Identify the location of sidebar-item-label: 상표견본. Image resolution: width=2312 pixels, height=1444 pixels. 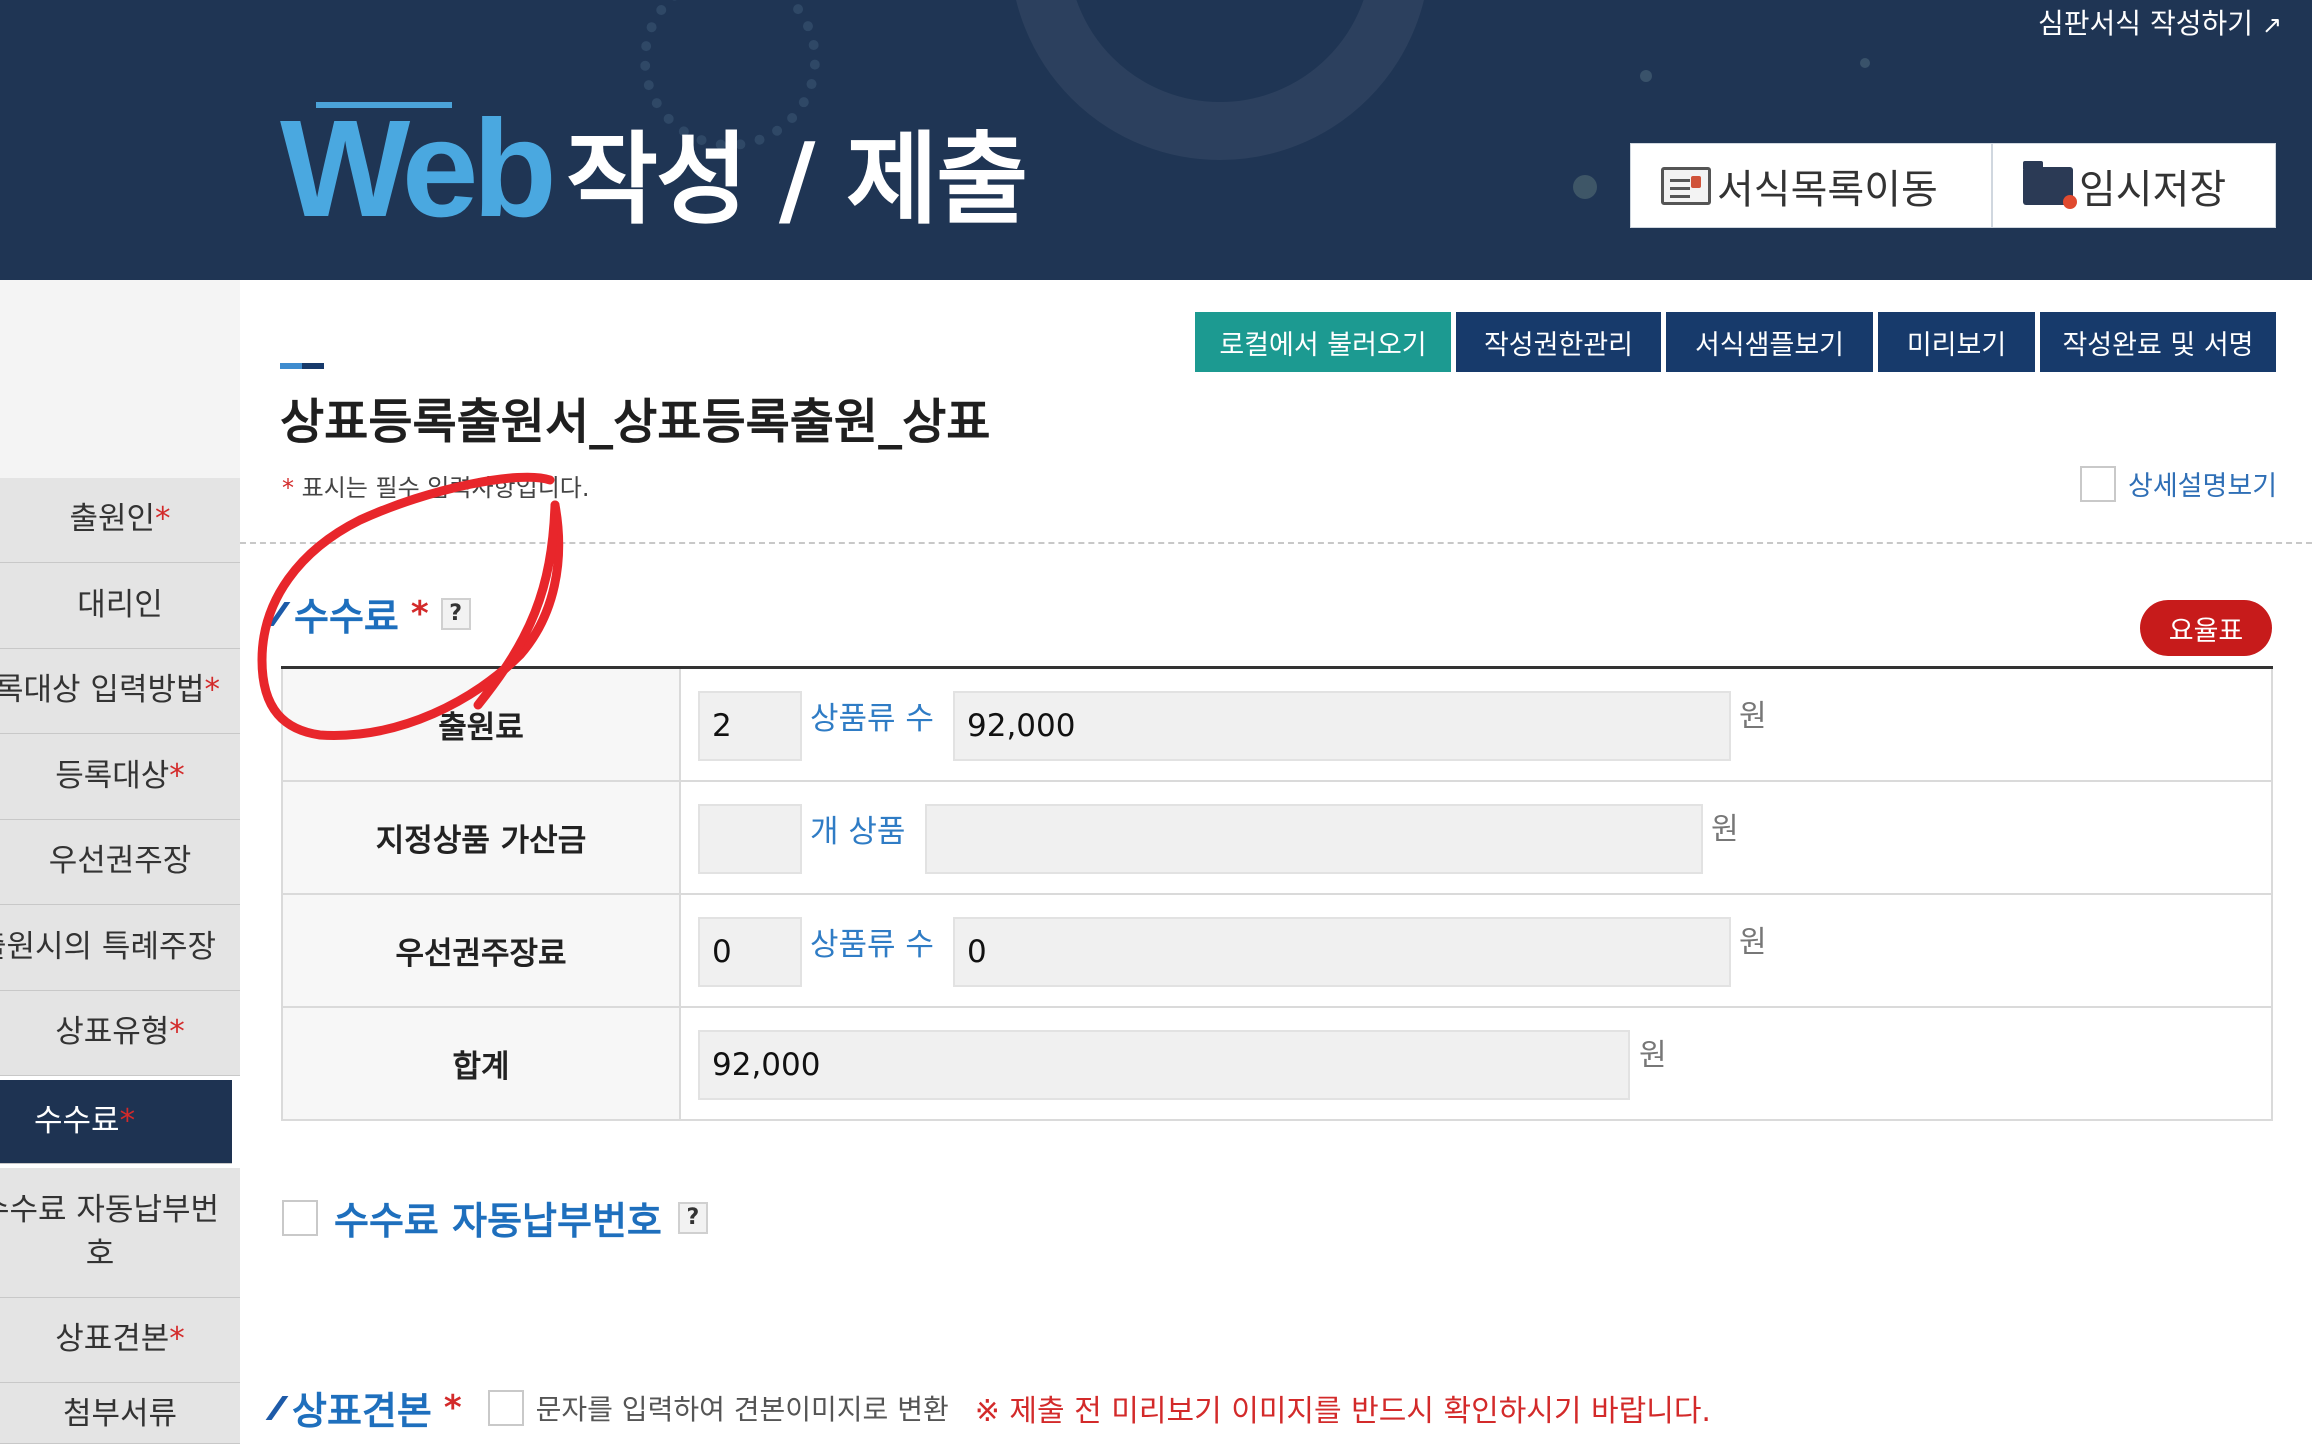
(112, 1339).